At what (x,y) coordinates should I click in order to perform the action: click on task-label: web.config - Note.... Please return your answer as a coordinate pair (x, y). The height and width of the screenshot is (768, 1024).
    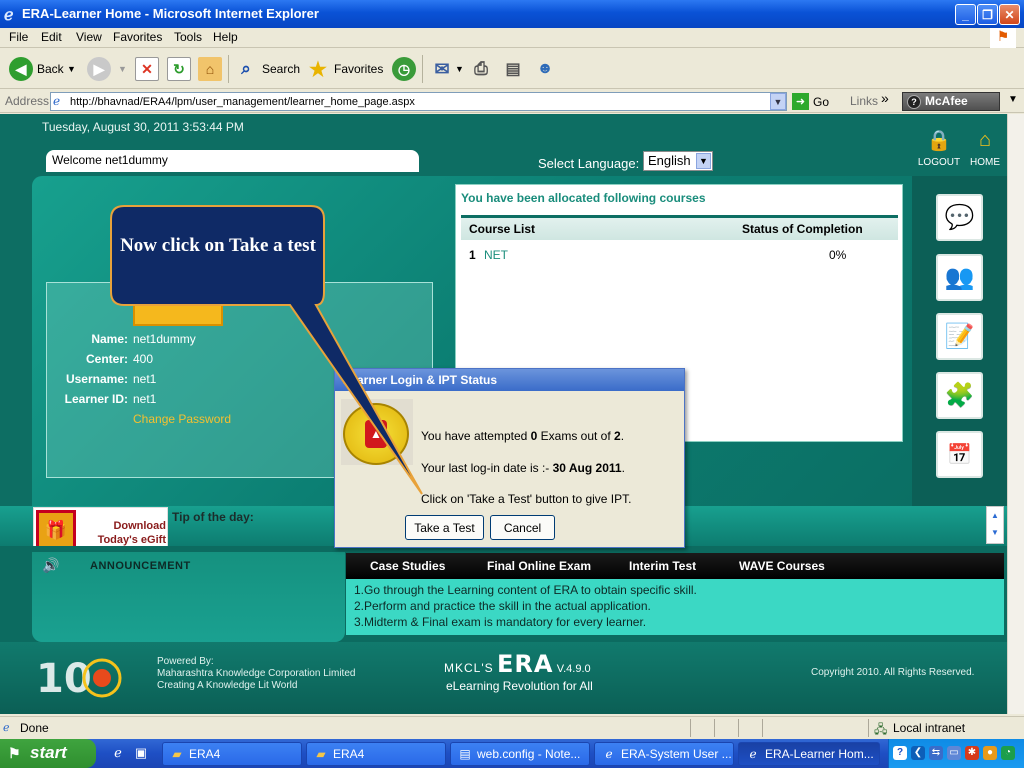
    Looking at the image, I should click on (529, 754).